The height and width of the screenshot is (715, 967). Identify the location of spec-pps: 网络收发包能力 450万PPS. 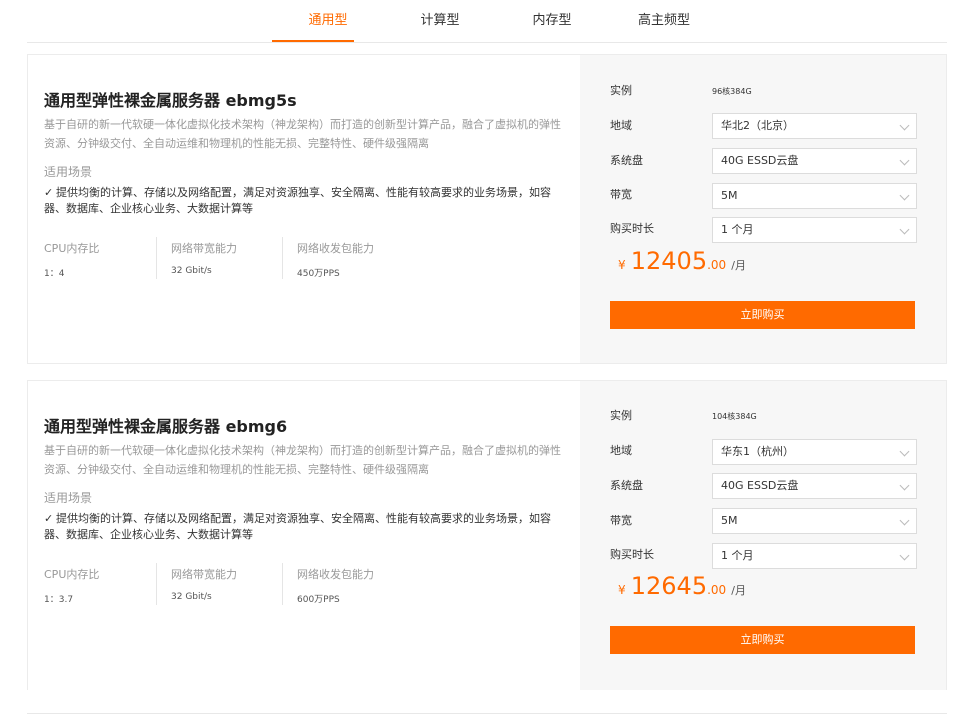
(342, 258).